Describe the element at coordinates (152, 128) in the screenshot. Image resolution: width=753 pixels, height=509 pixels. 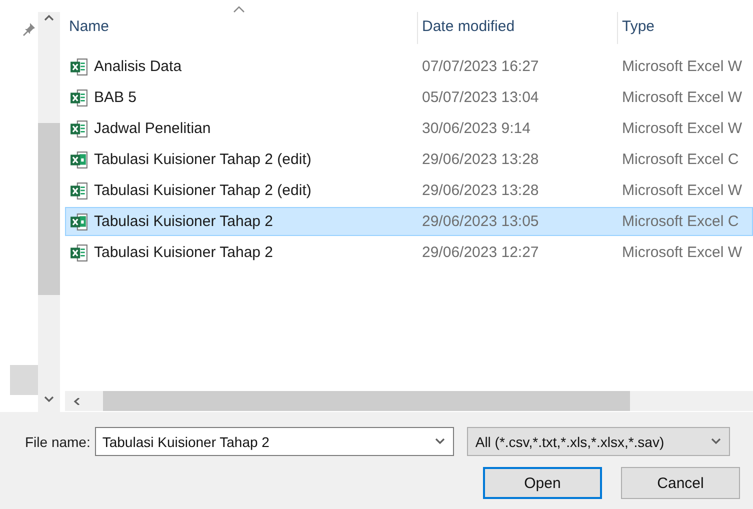
I see `file-name: Jadwal Penelitian` at that location.